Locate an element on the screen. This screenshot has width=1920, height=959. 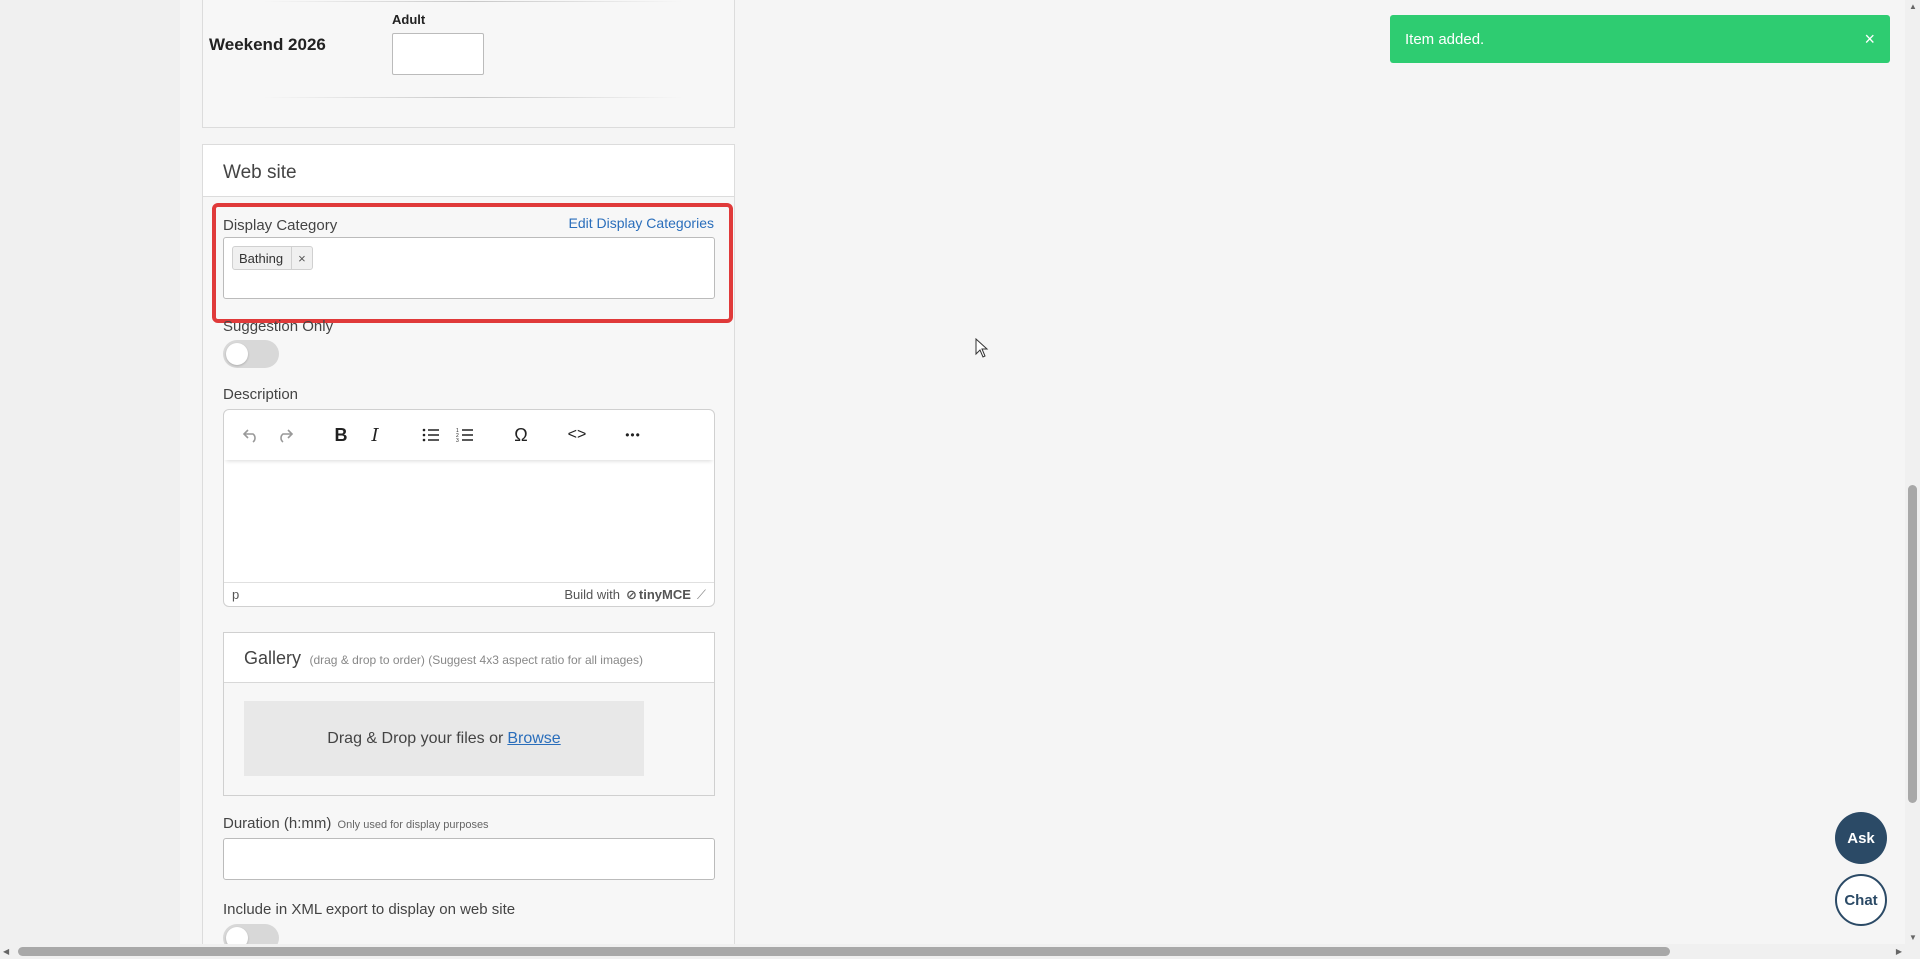
pricing-panel: Weekend 2026 Adult is located at coordinates (468, 64).